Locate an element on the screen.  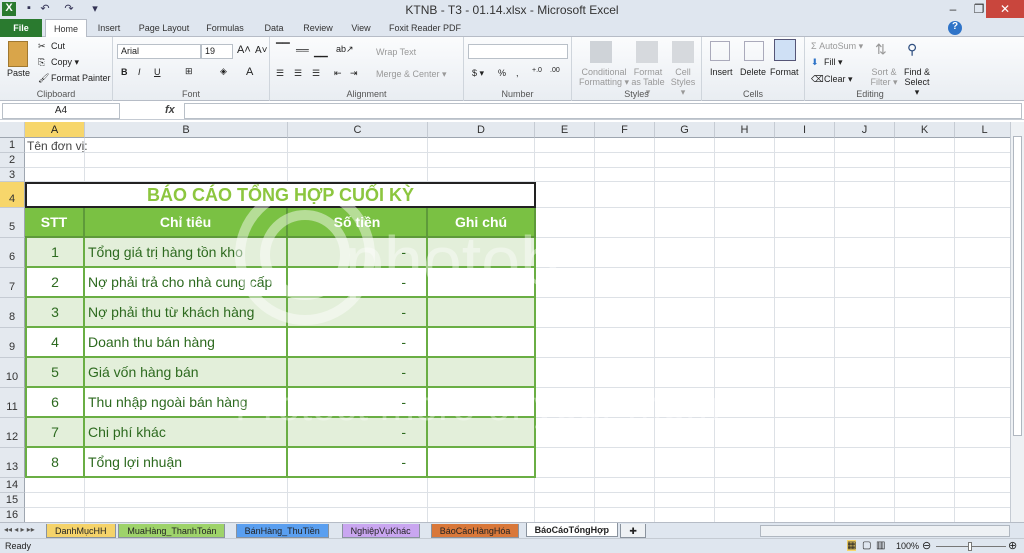
row-header-4: 4 is located at coordinates (12, 195).